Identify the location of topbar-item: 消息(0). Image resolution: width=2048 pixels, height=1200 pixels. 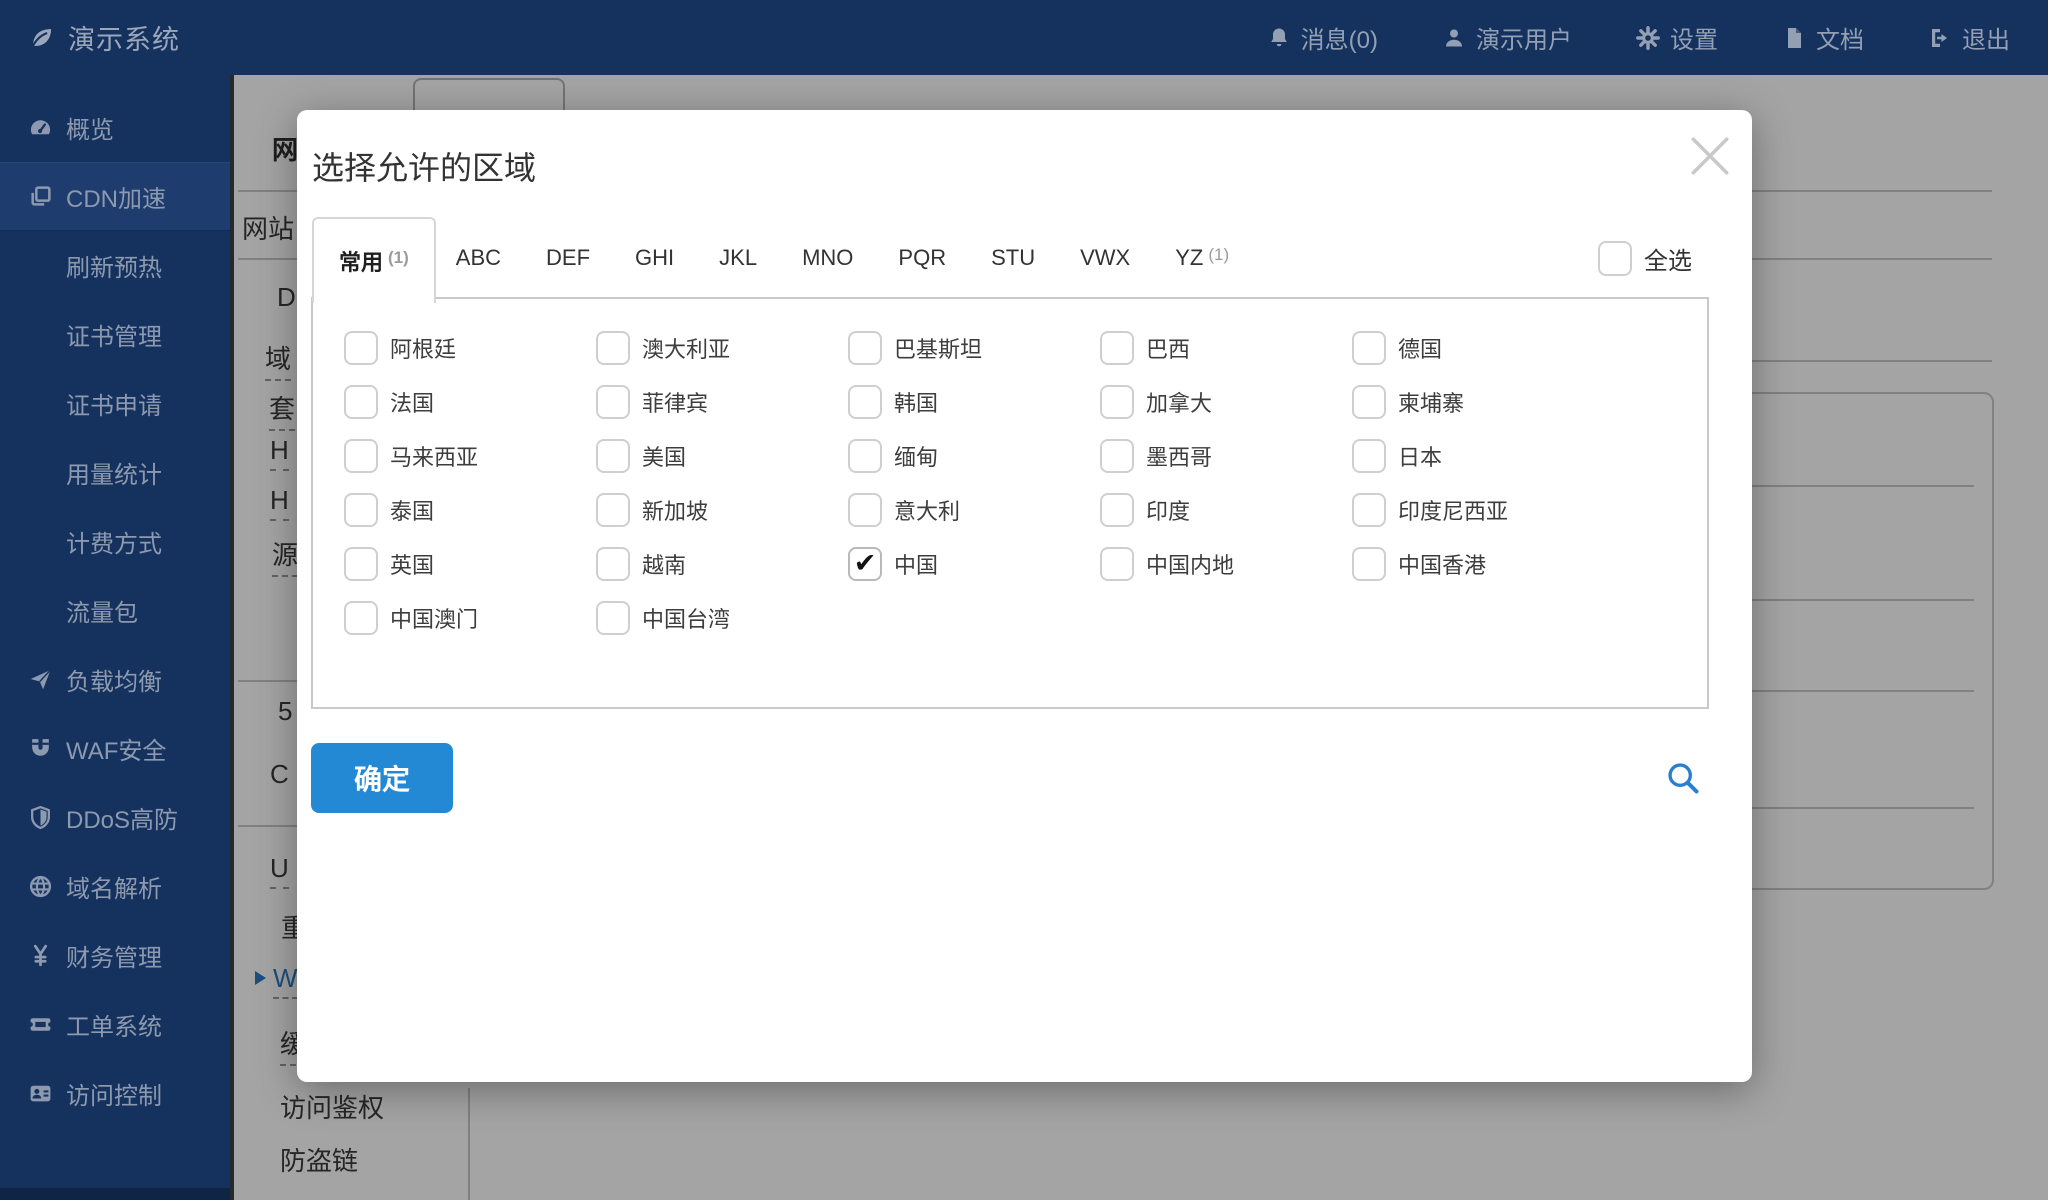
(1322, 37).